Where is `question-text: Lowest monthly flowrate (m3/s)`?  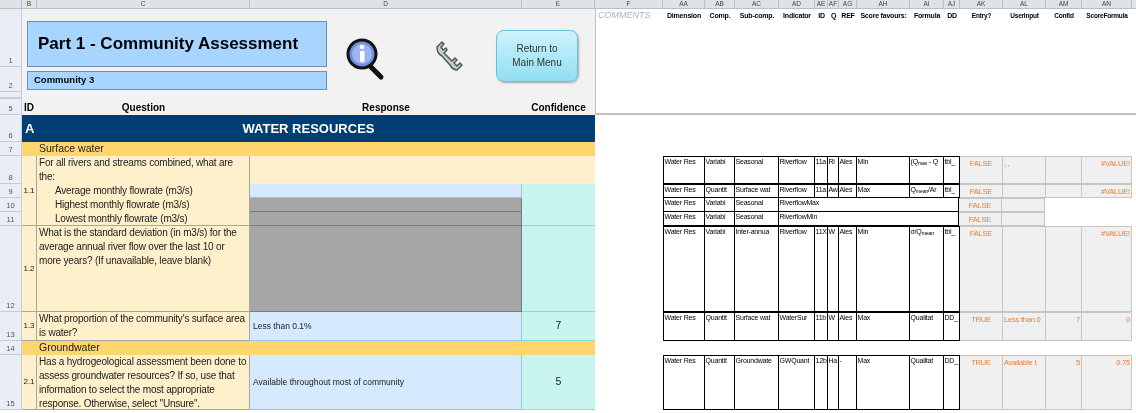
question-text: Lowest monthly flowrate (m3/s) is located at coordinates (143, 219).